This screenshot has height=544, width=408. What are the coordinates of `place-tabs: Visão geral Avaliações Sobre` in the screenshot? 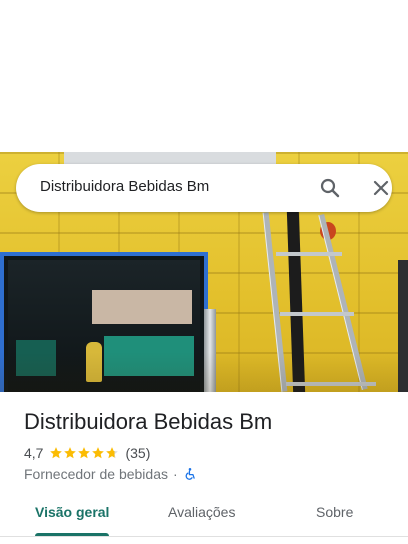 It's located at (204, 516).